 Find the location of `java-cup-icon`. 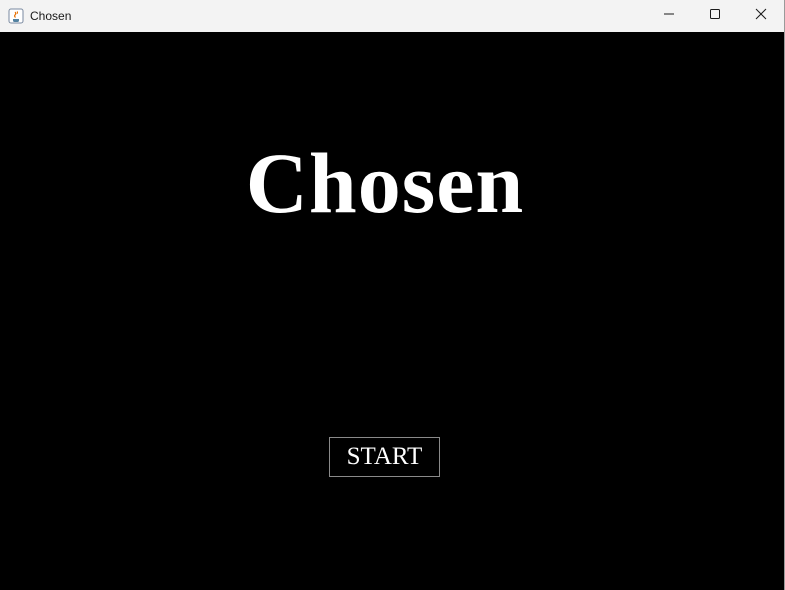

java-cup-icon is located at coordinates (16, 16).